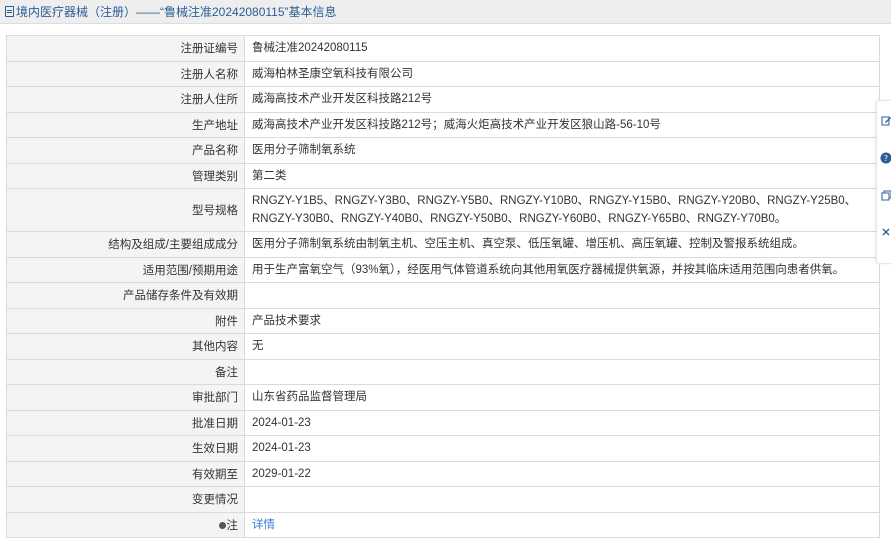 Image resolution: width=891 pixels, height=548 pixels. I want to click on copy-icon, so click(885, 195).